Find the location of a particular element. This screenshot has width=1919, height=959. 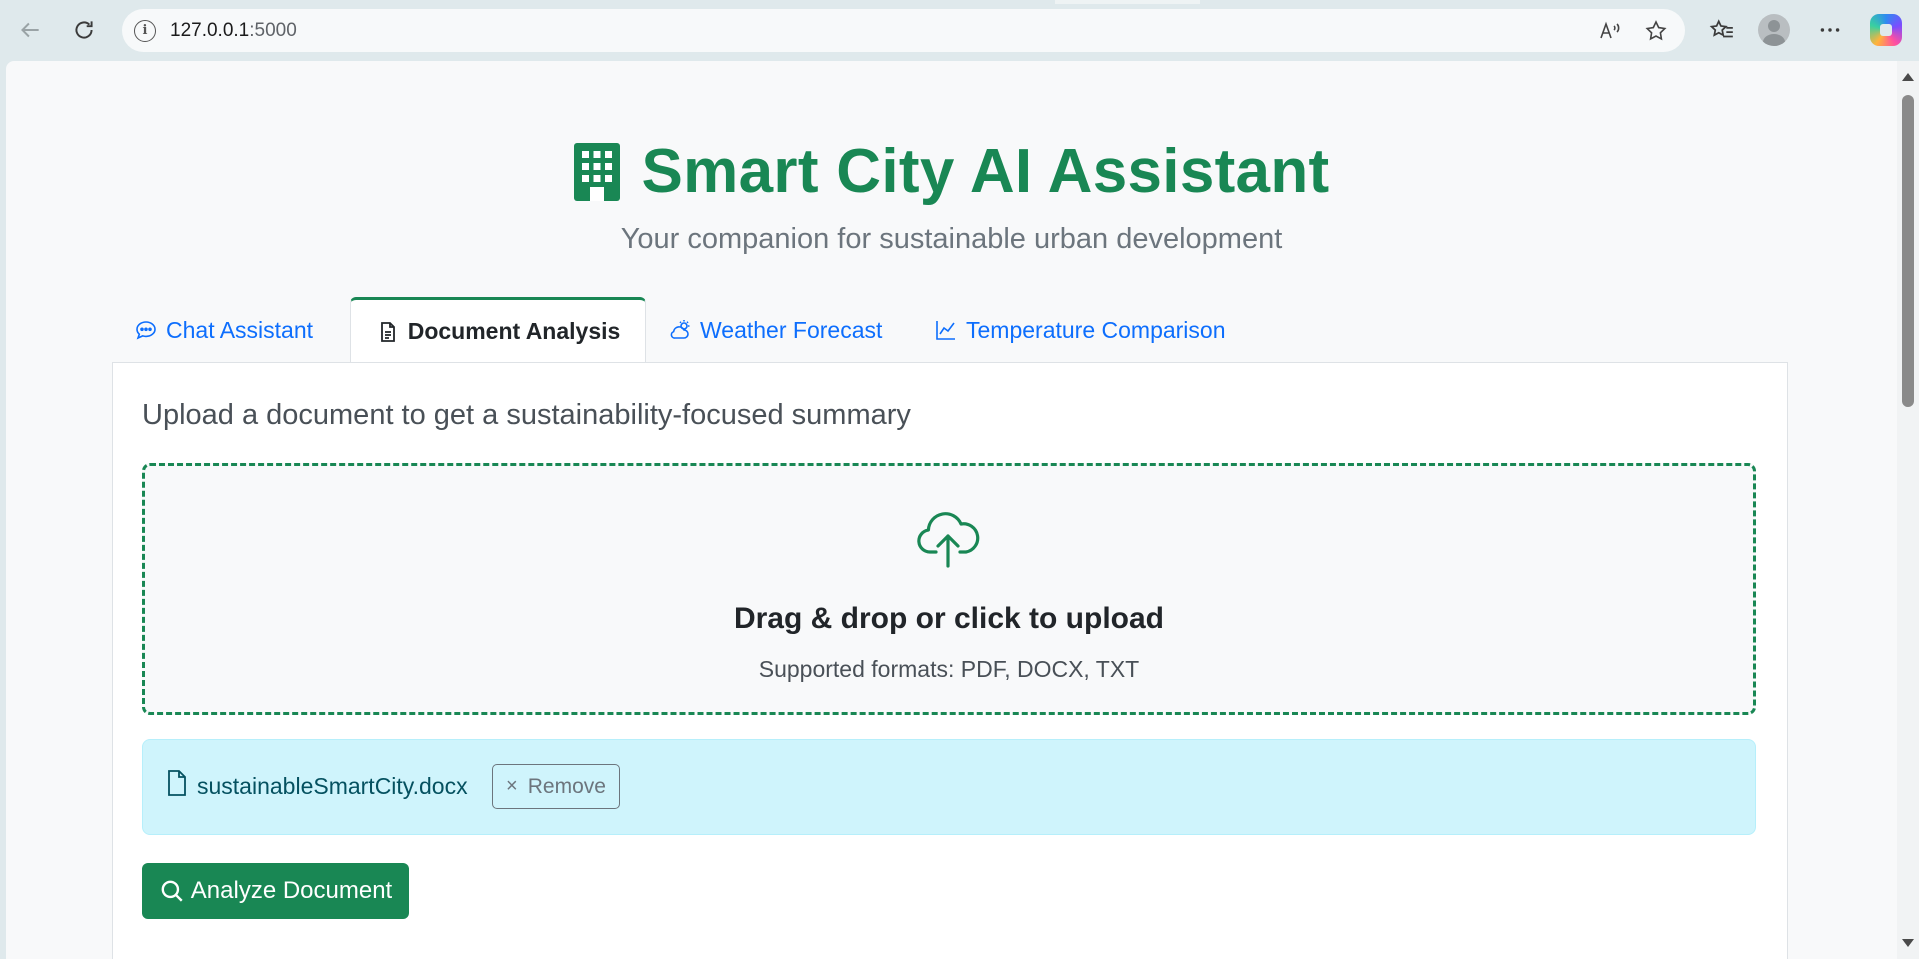

favorite-star-icon is located at coordinates (1656, 31).